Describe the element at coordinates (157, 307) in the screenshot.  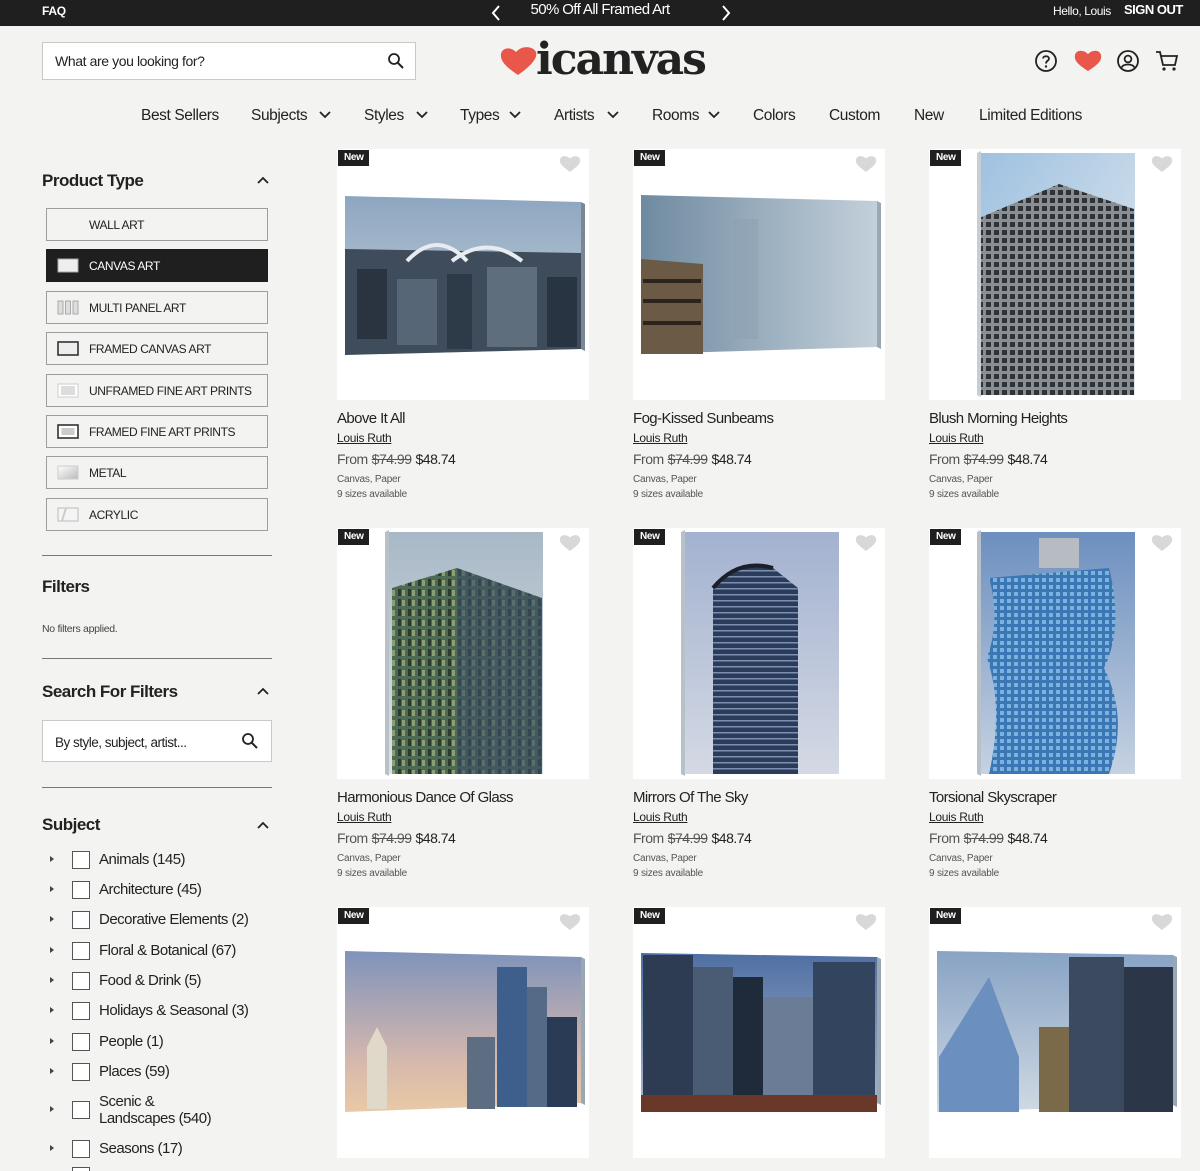
I see `product-type-multi-panel-art: MULTI PANEL ART` at that location.